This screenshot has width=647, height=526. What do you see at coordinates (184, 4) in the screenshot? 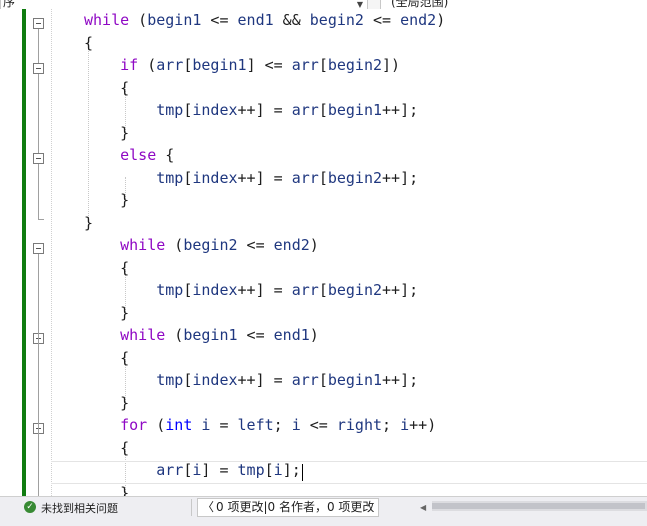
I see `scope-dropdown: 序 ▼` at bounding box center [184, 4].